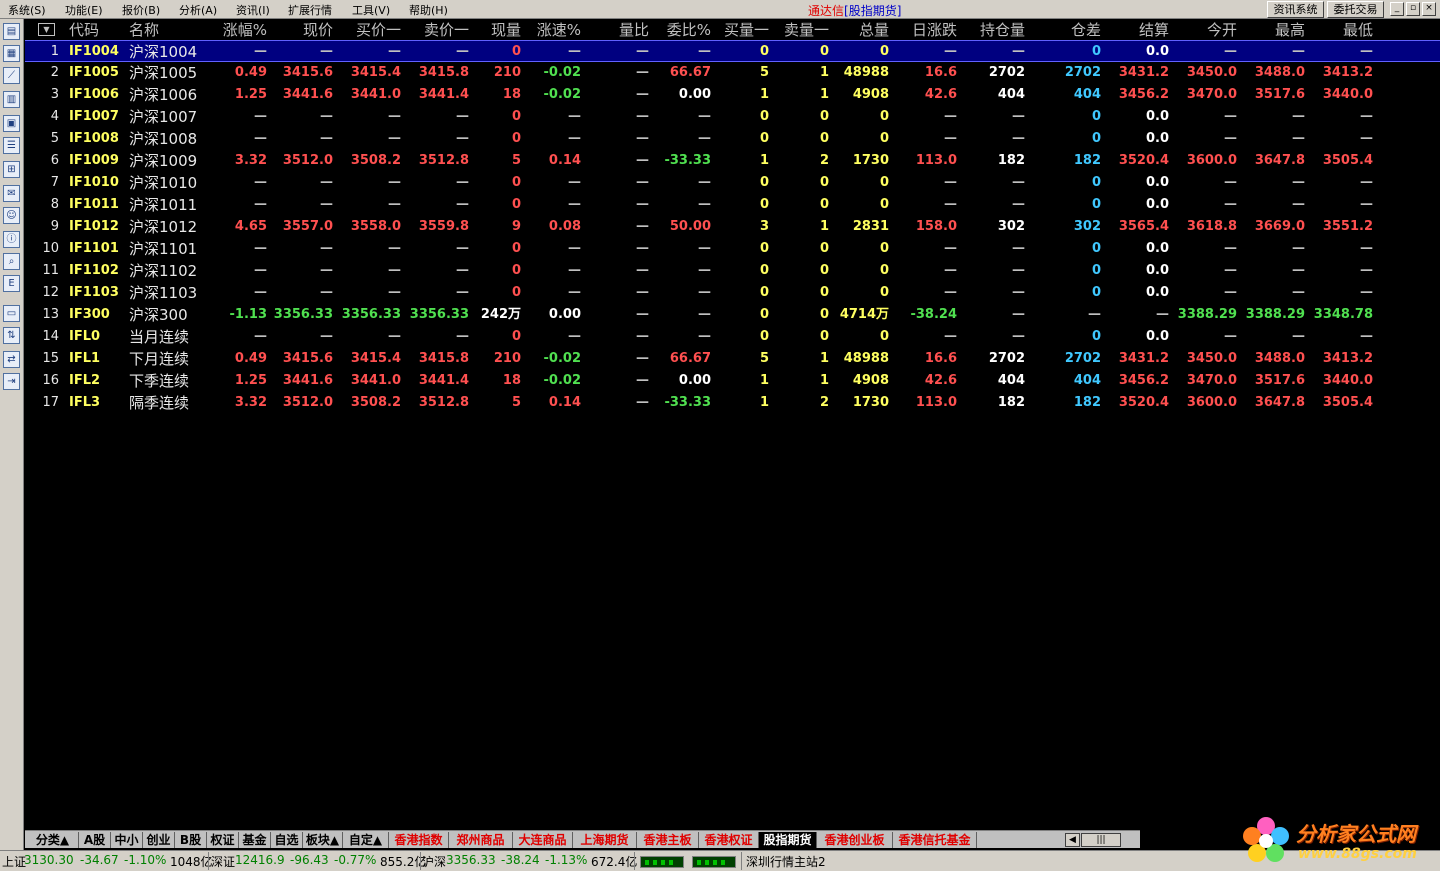 The width and height of the screenshot is (1440, 871). What do you see at coordinates (732, 183) in the screenshot?
I see `table-row: 7 IF1010 沪深1010 — — — — 0 — — — 0 0 0 — — 0 0.0 — — —` at bounding box center [732, 183].